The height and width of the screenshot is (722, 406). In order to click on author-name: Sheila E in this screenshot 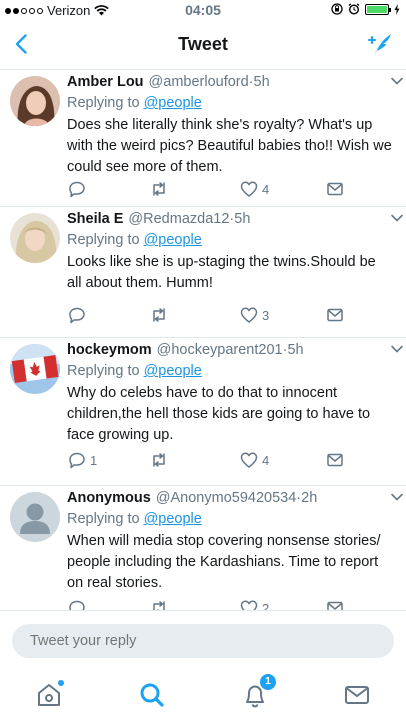, I will do `click(95, 219)`.